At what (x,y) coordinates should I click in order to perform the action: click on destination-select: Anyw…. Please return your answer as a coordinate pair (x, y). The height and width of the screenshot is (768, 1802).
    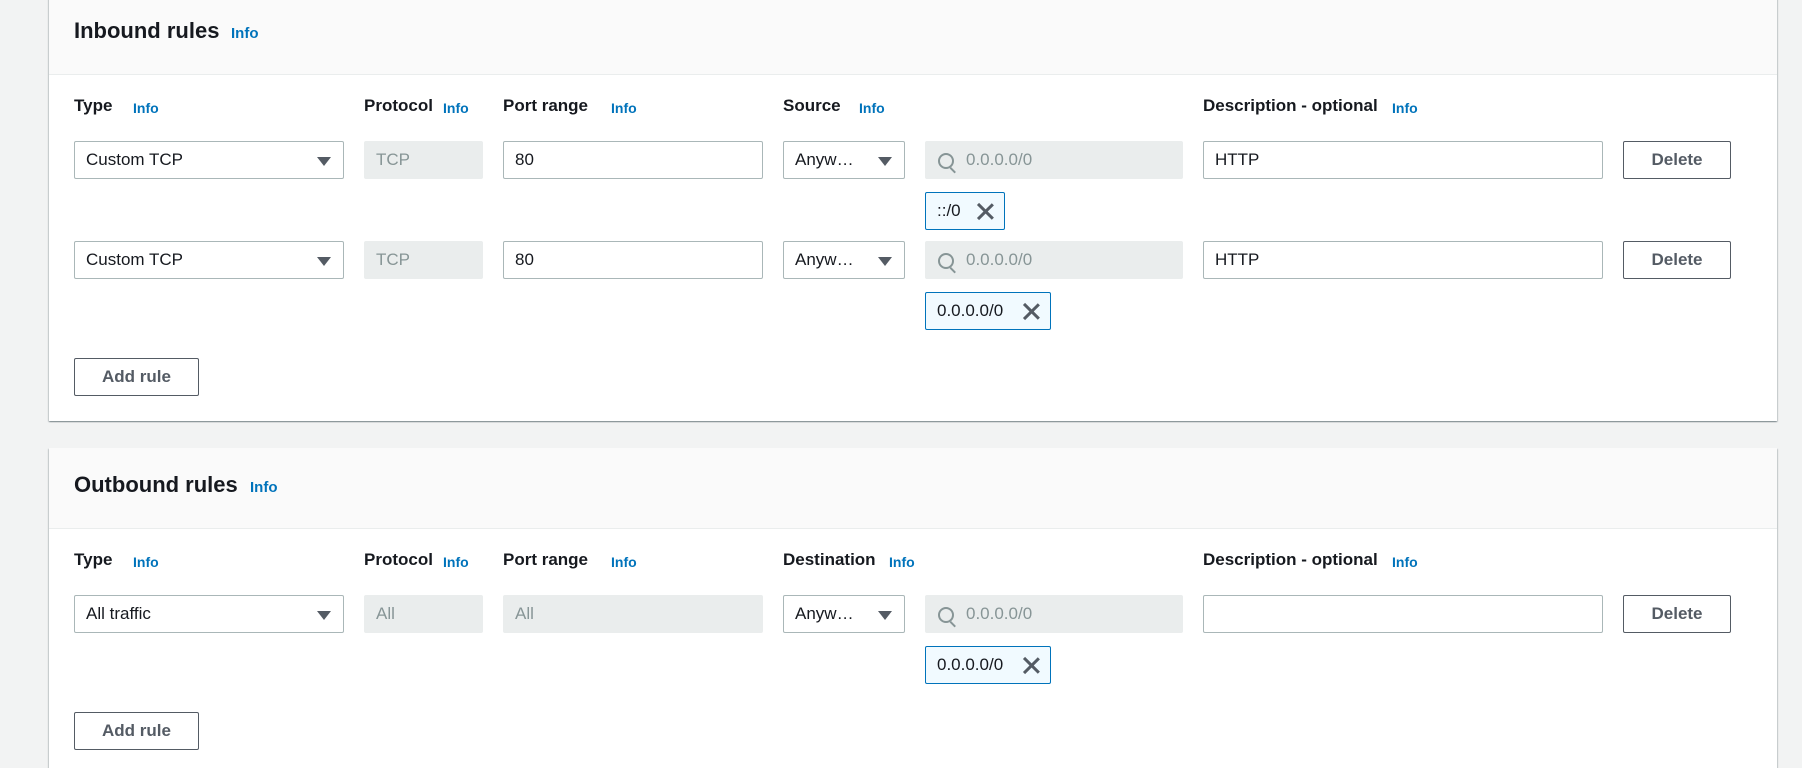
    Looking at the image, I should click on (844, 614).